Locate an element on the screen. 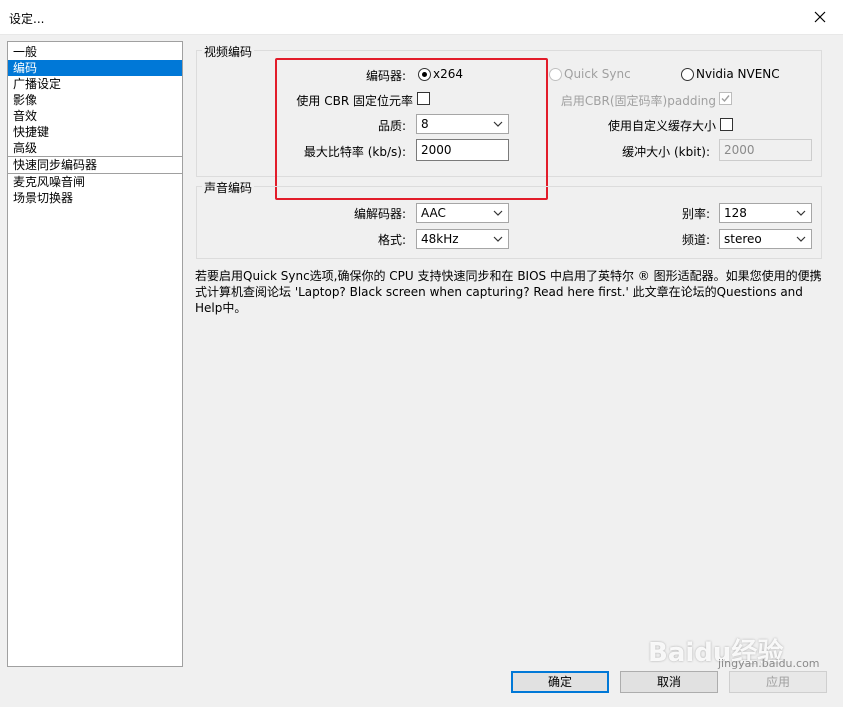  encoder-nvenc-label: Nvidia NVENC is located at coordinates (738, 74).